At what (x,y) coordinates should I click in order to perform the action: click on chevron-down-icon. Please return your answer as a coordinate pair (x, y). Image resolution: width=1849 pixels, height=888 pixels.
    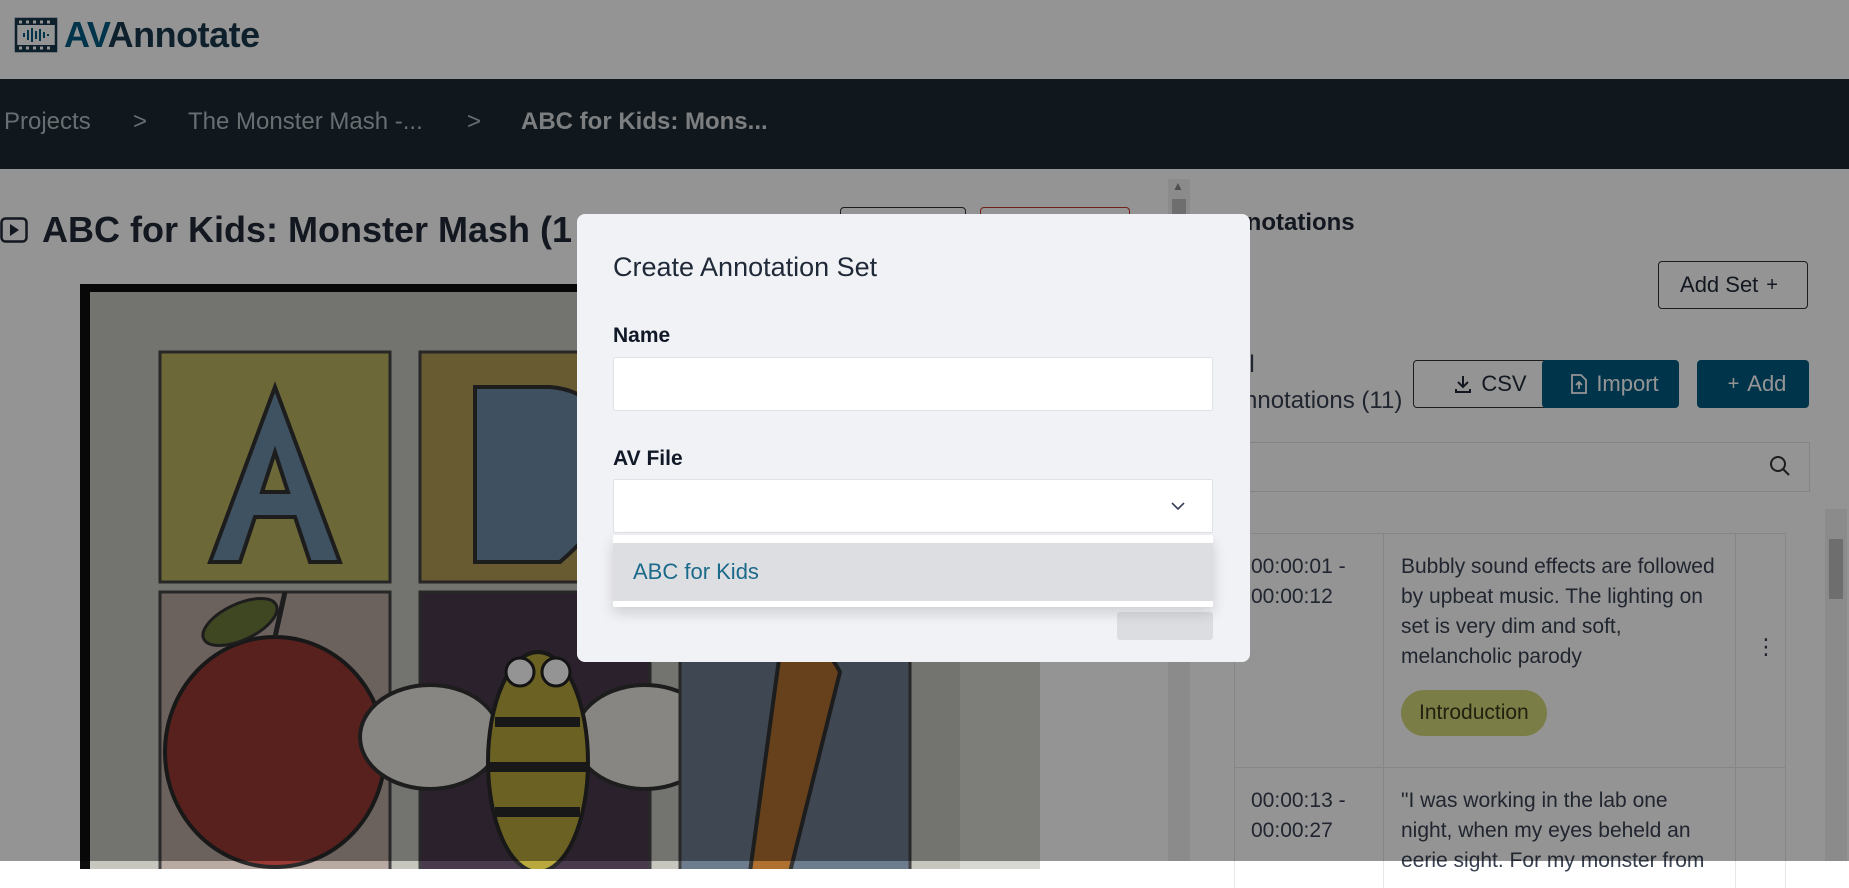
    Looking at the image, I should click on (1178, 506).